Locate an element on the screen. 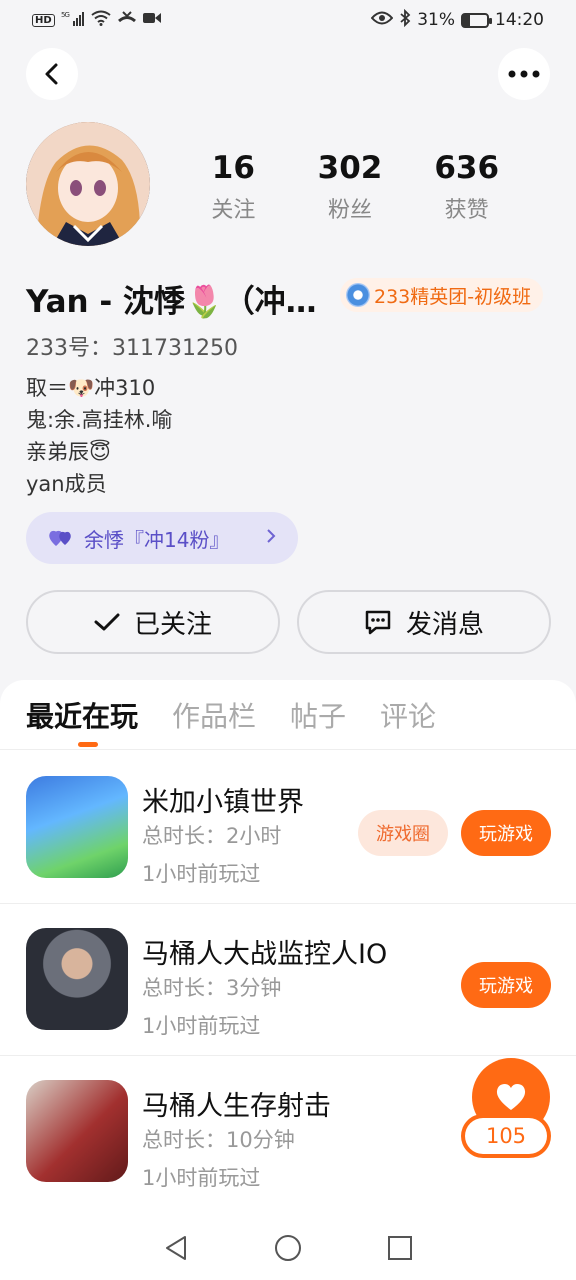 The image size is (576, 1280). game-circle-button: 游戏圈 is located at coordinates (403, 833).